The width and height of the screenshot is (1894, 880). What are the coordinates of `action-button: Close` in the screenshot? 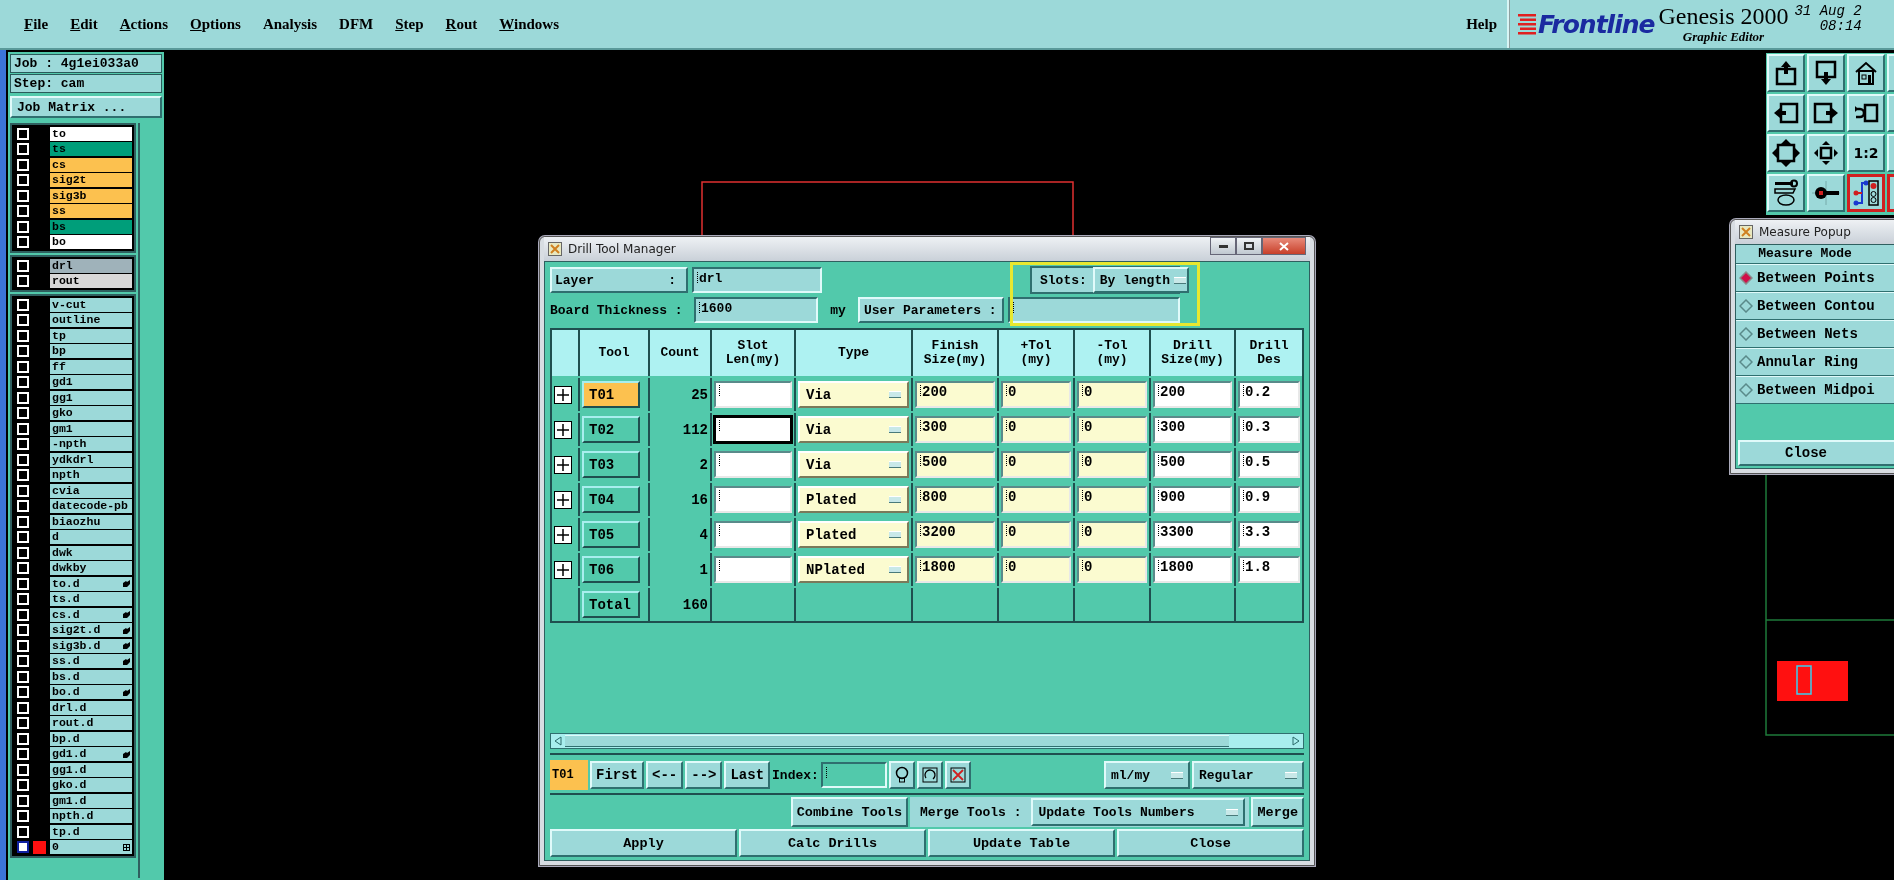 It's located at (1210, 843).